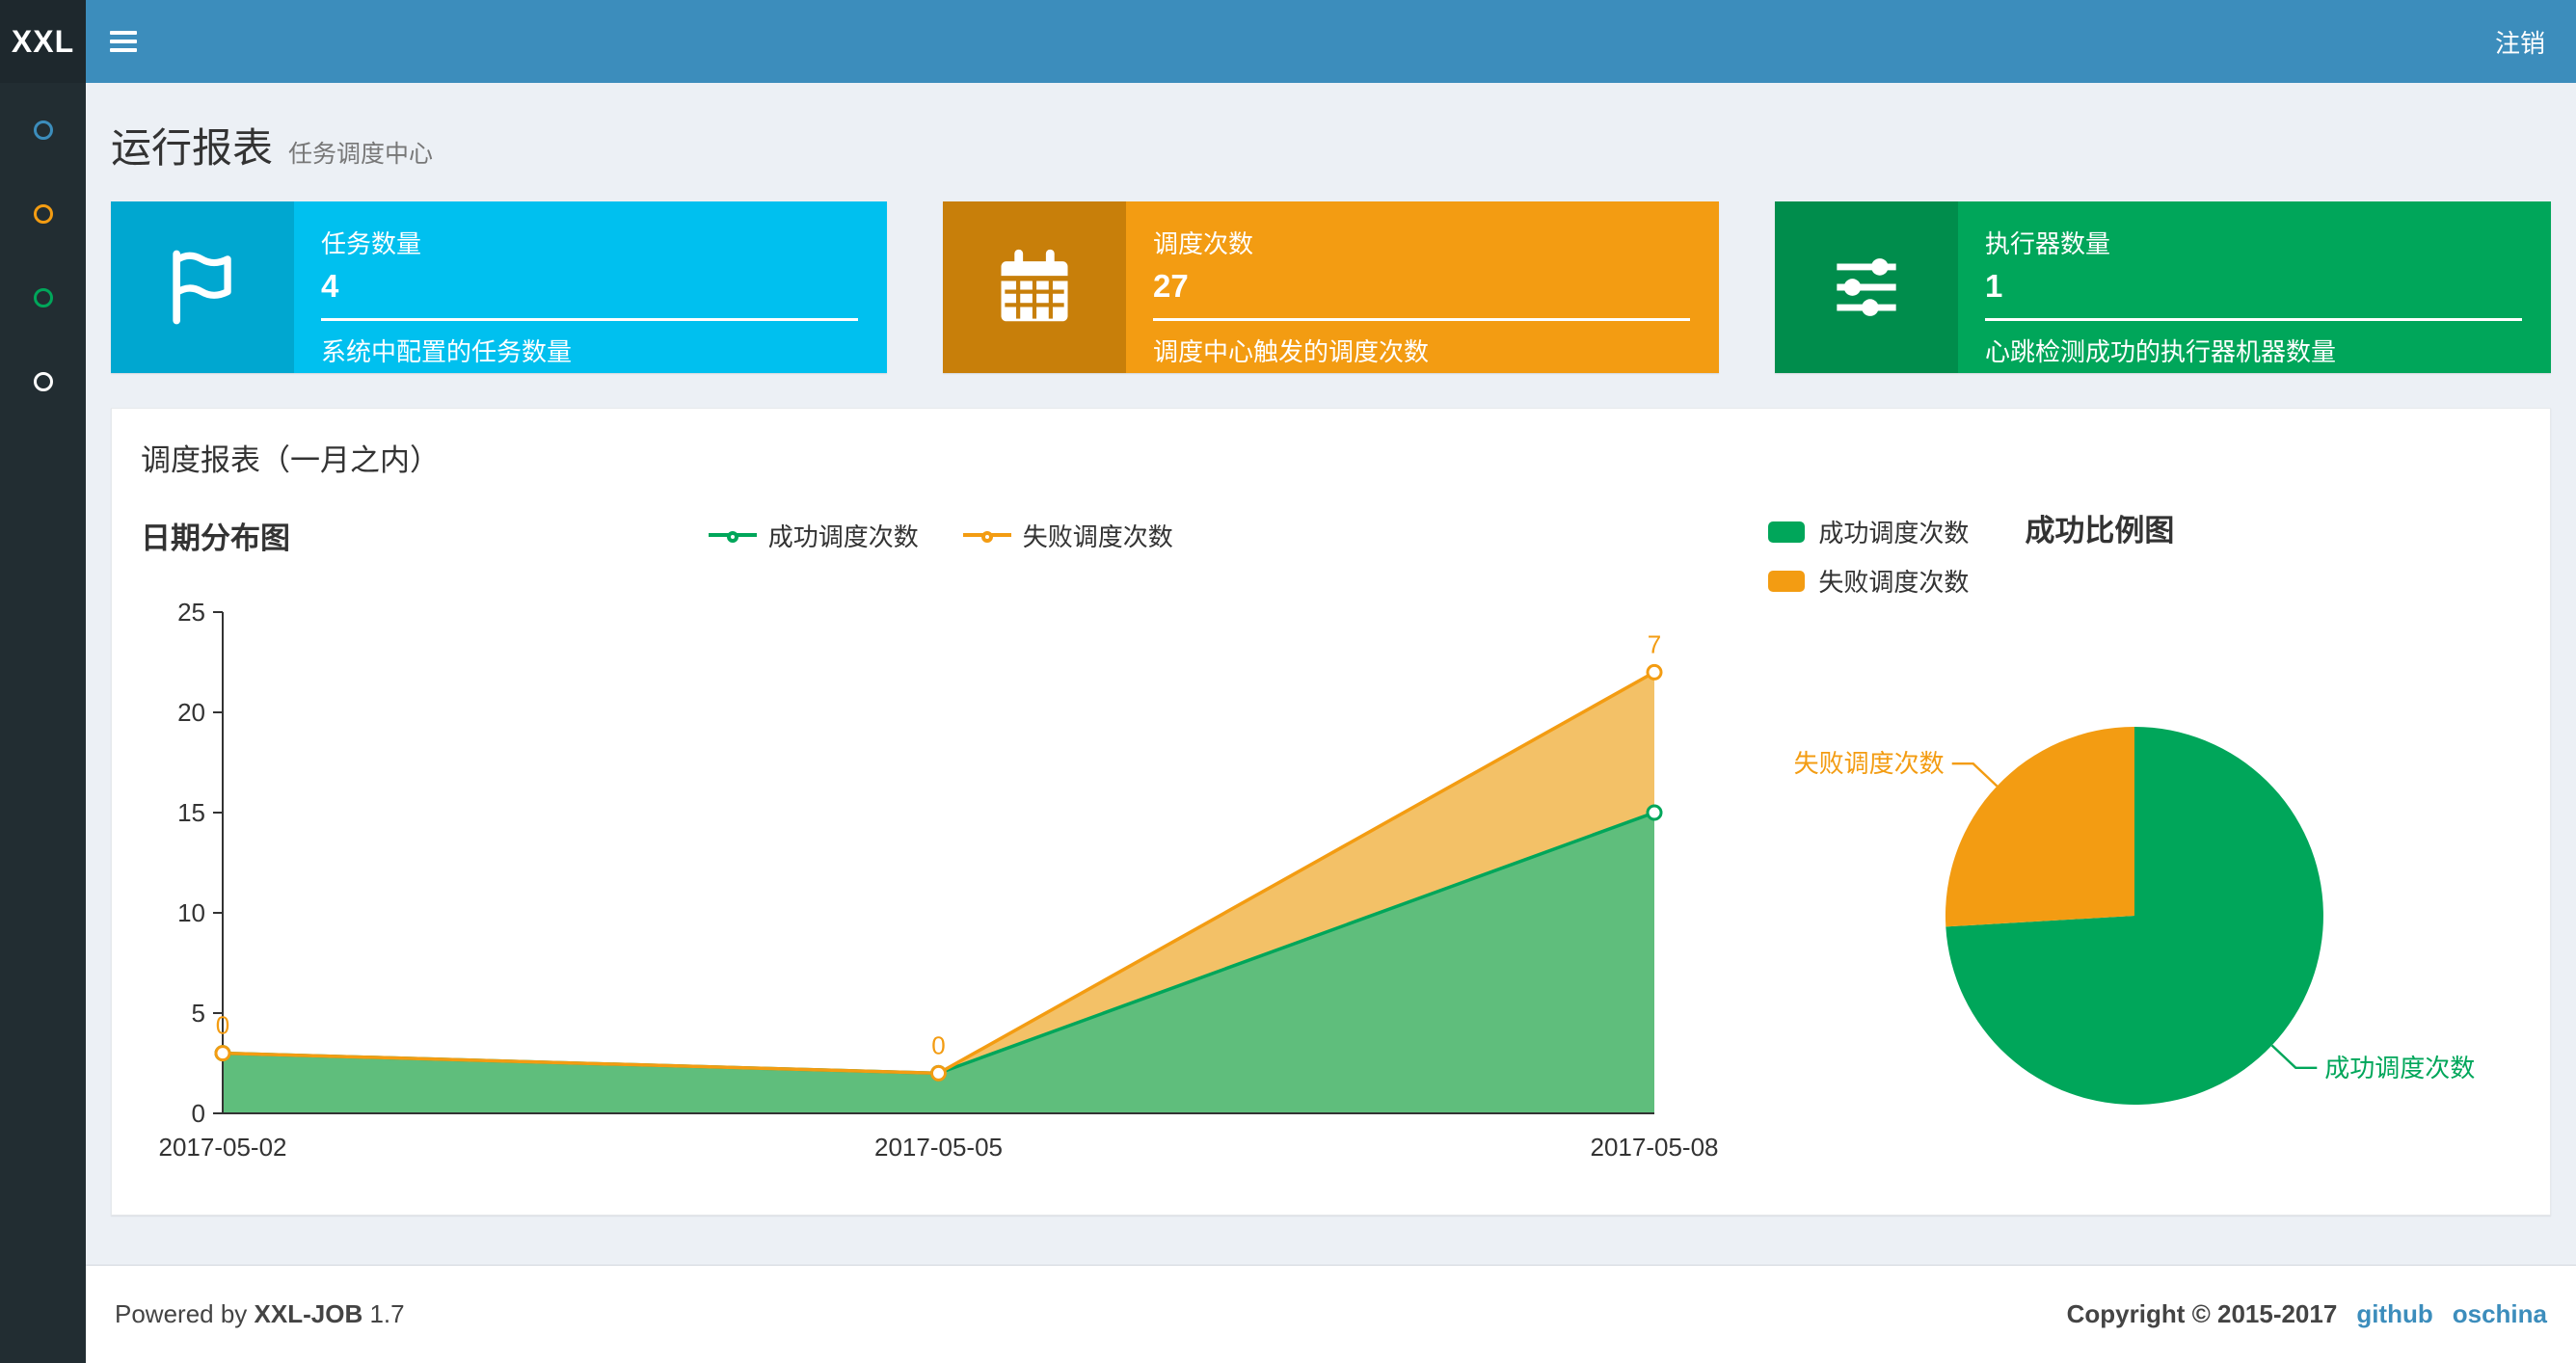 The height and width of the screenshot is (1363, 2576). Describe the element at coordinates (2135, 916) in the screenshot. I see `success-ratio-pie-chart: 成功调度次数 失败调度次数` at that location.